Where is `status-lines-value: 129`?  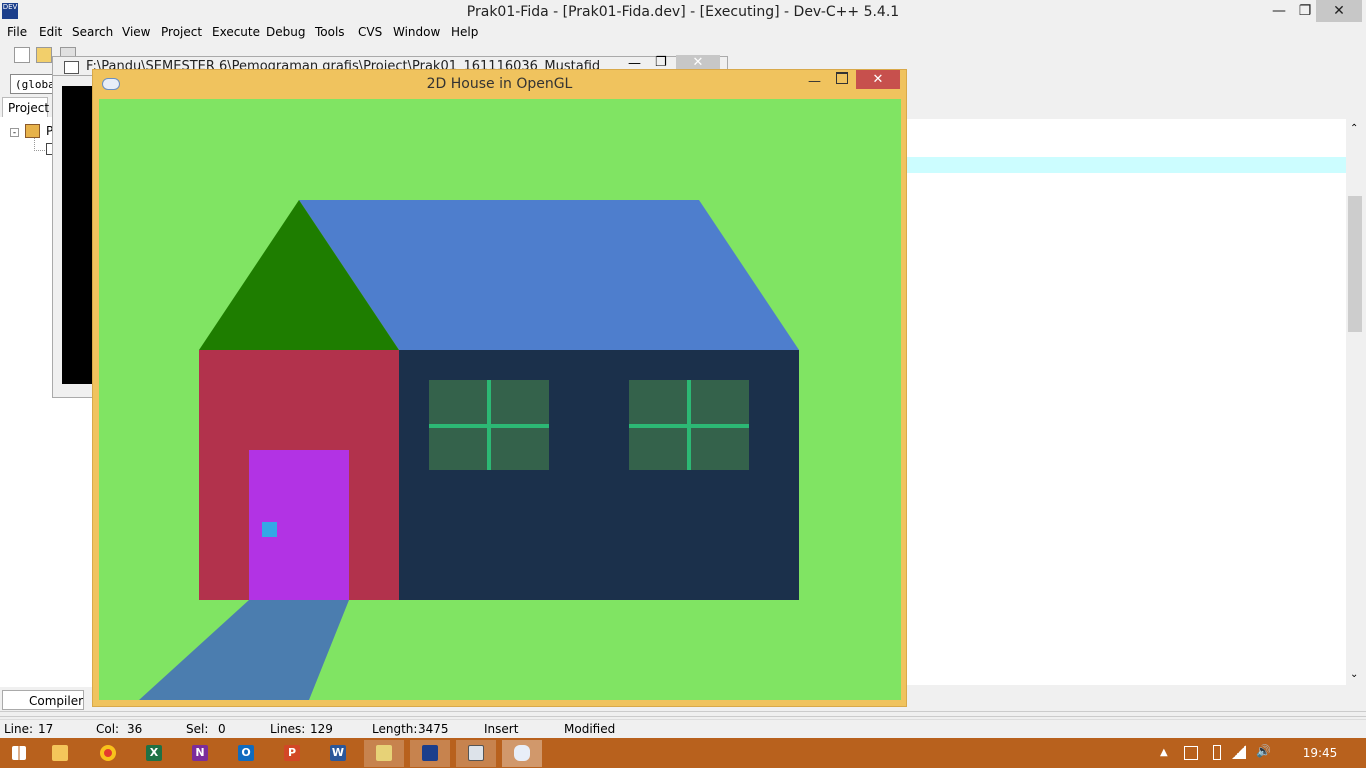
status-lines-value: 129 is located at coordinates (321, 729).